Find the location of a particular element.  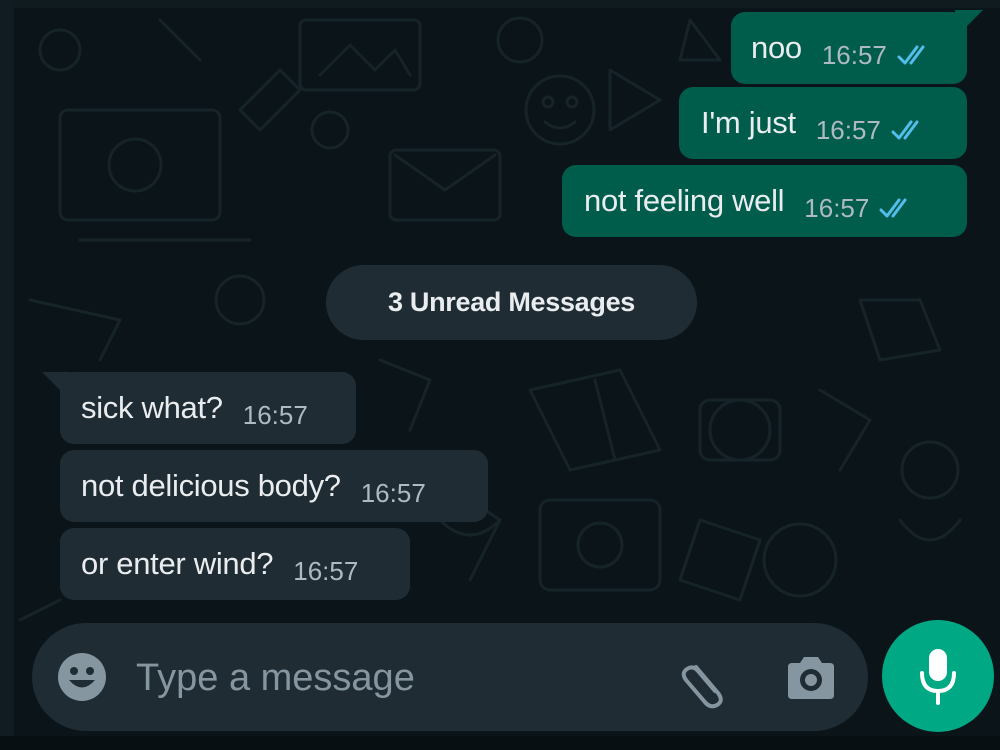

unread-messages-label: 3 Unread Messages is located at coordinates (511, 302).